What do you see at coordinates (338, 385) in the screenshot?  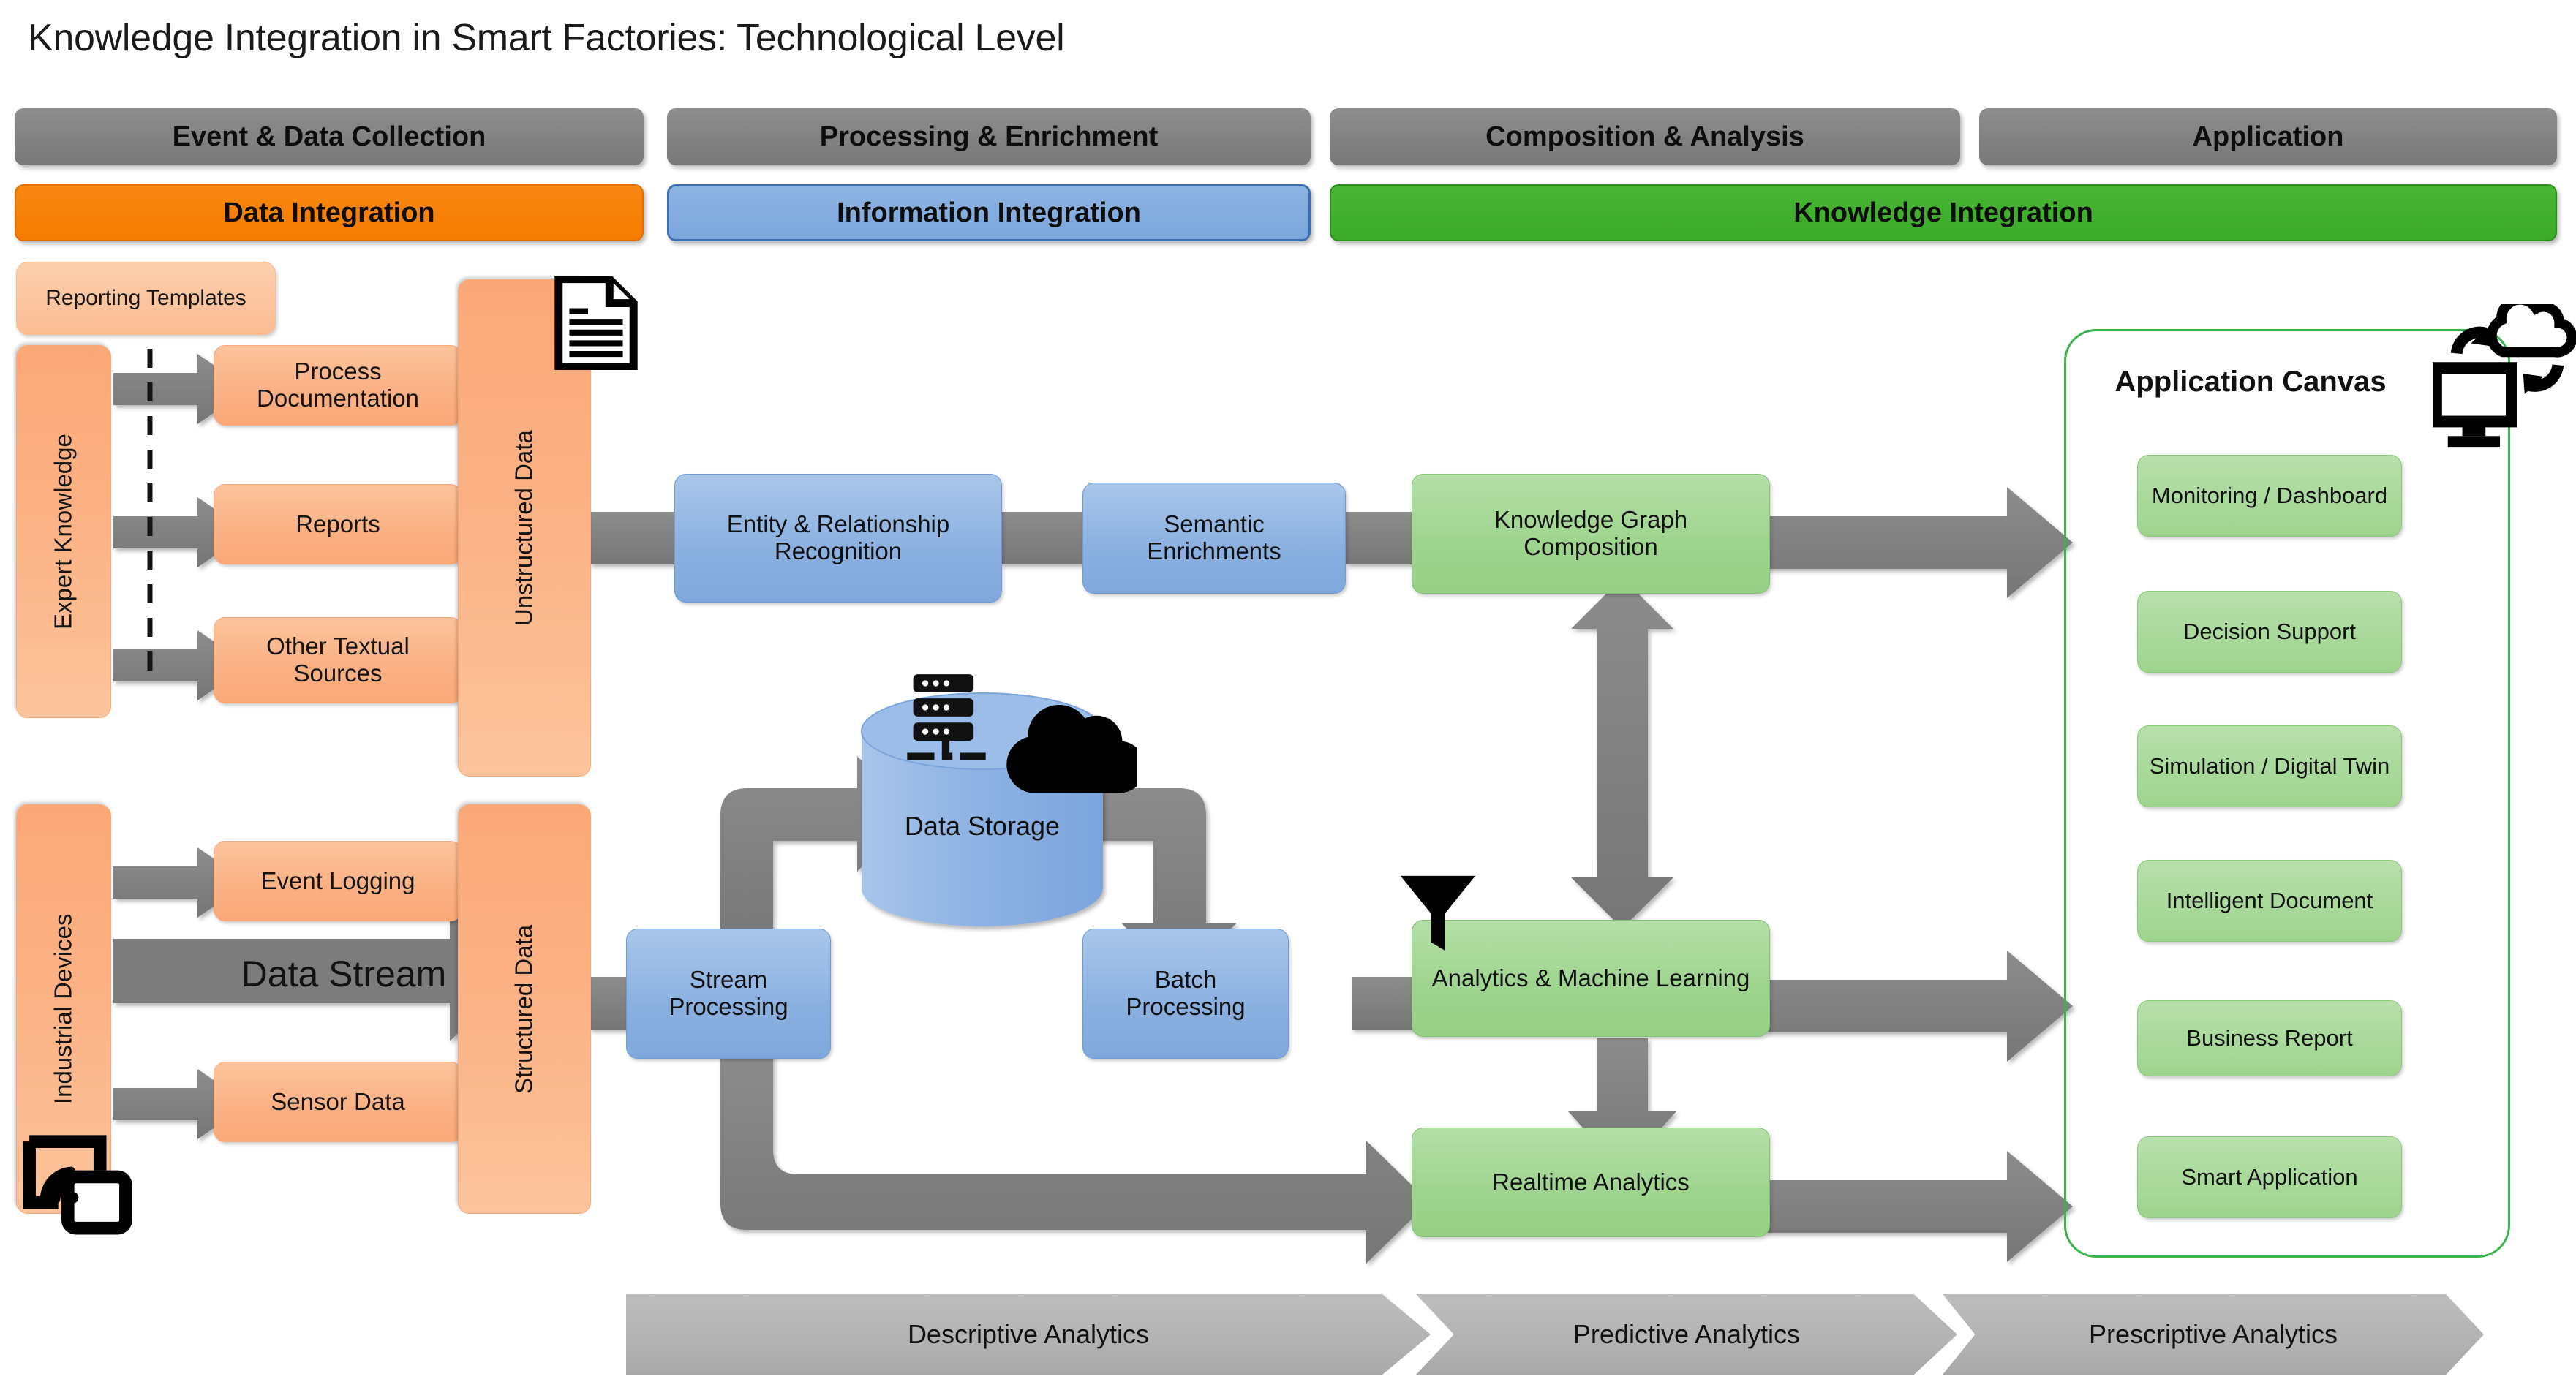 I see `node-process-documentation: Process Documentation` at bounding box center [338, 385].